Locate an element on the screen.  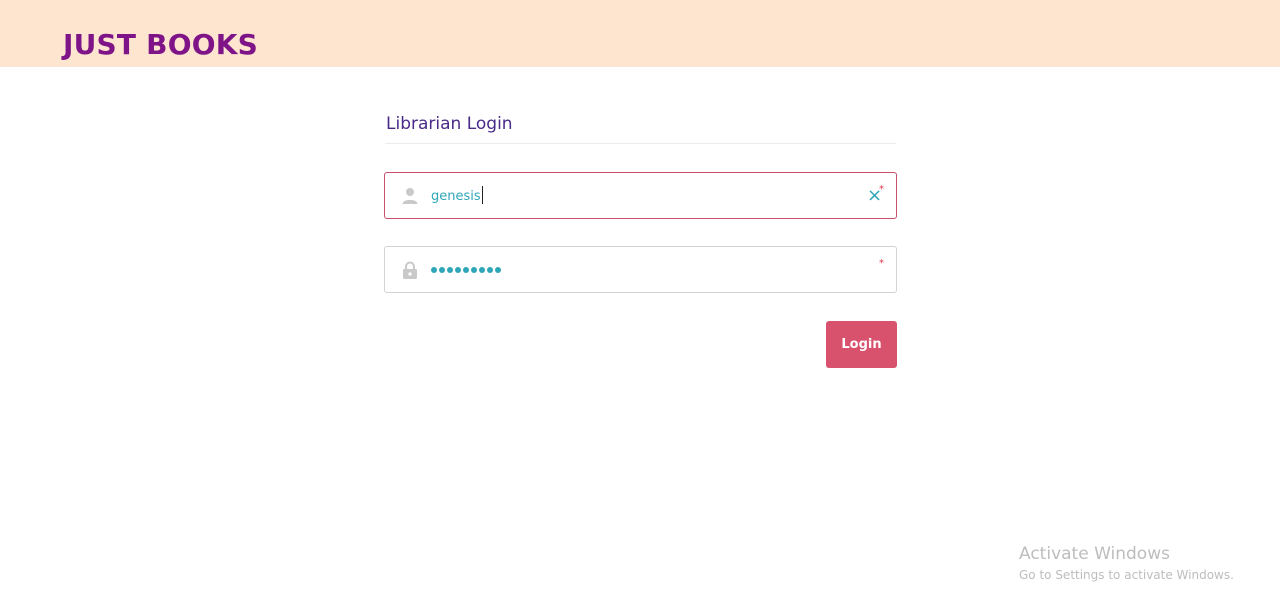
password-field: * is located at coordinates (640, 269).